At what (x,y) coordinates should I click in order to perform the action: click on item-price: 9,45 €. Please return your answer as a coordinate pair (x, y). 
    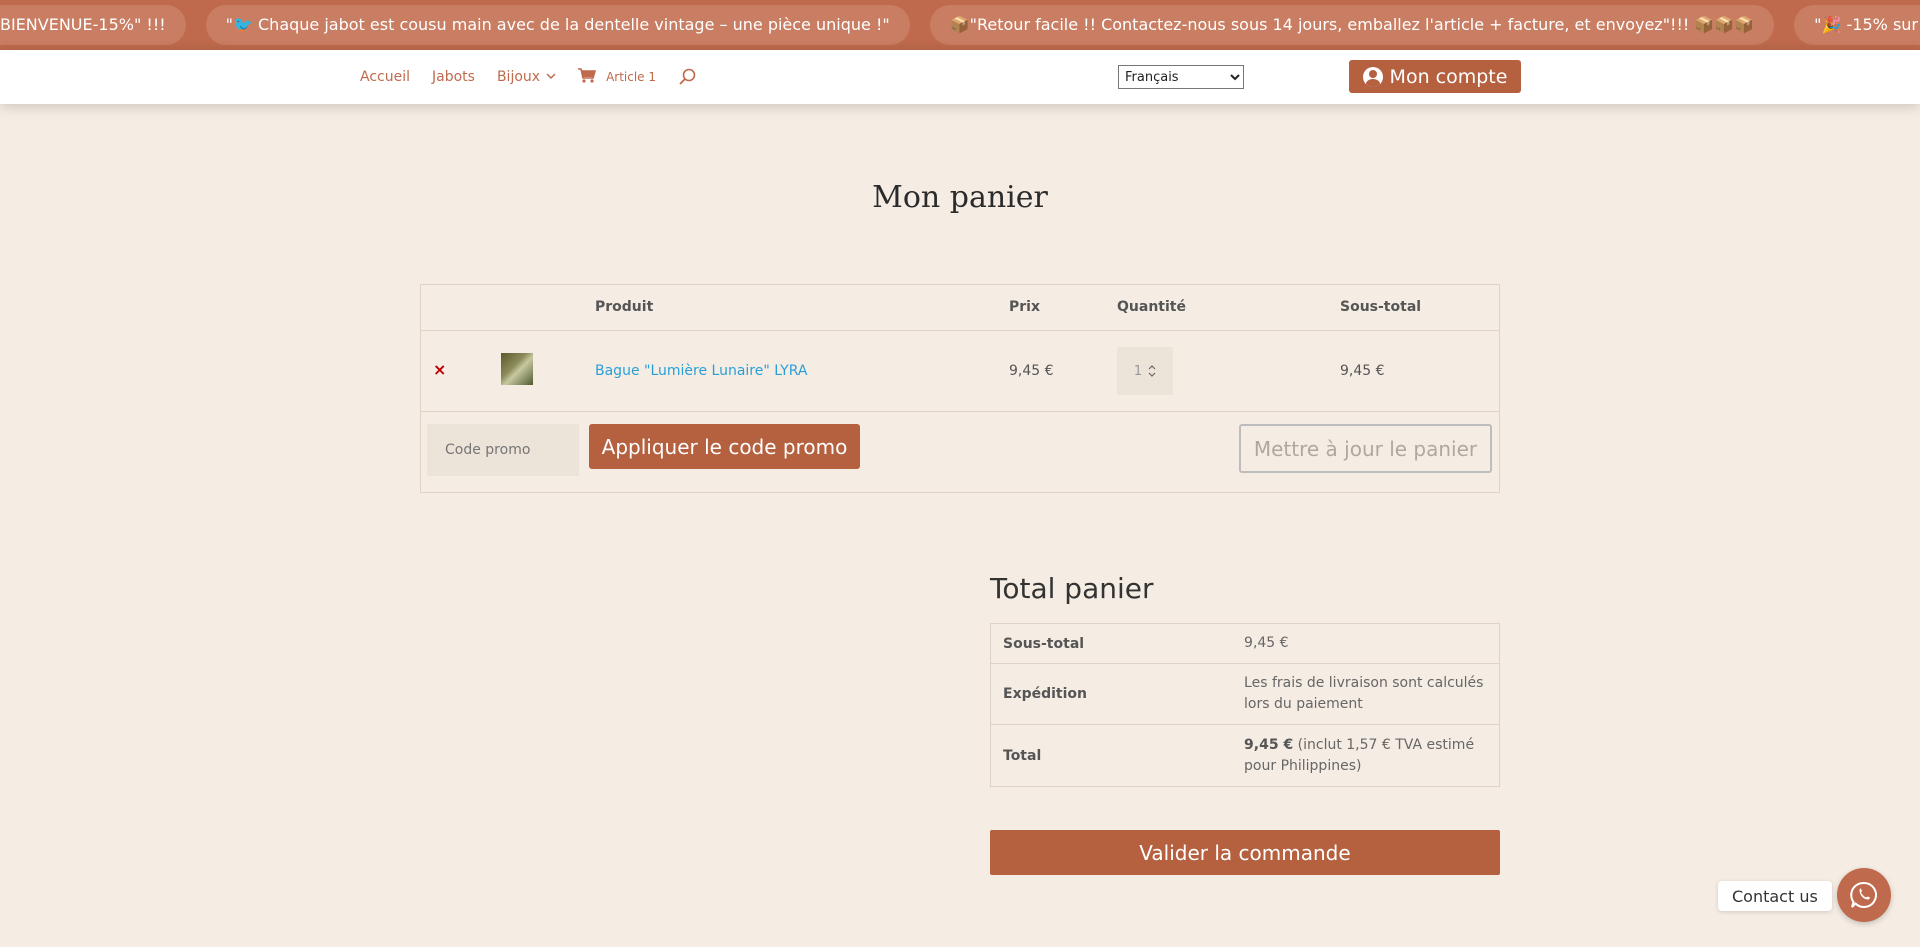
    Looking at the image, I should click on (1031, 371).